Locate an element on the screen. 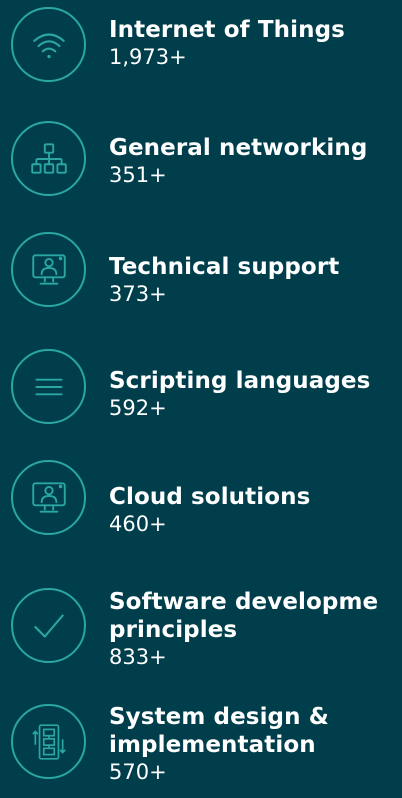  item-count: 592+ is located at coordinates (138, 408).